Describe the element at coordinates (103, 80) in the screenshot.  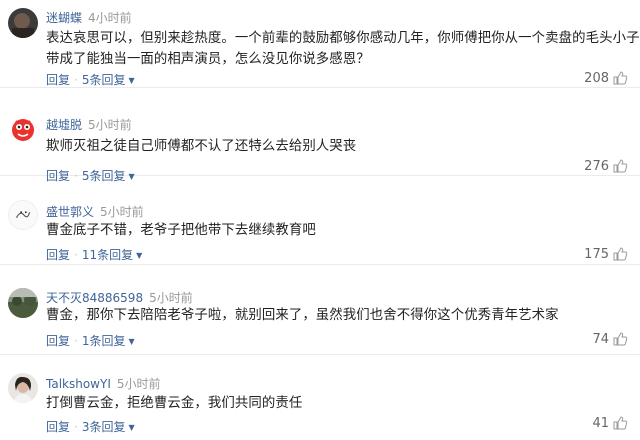
I see `replies-count: 5条回复` at that location.